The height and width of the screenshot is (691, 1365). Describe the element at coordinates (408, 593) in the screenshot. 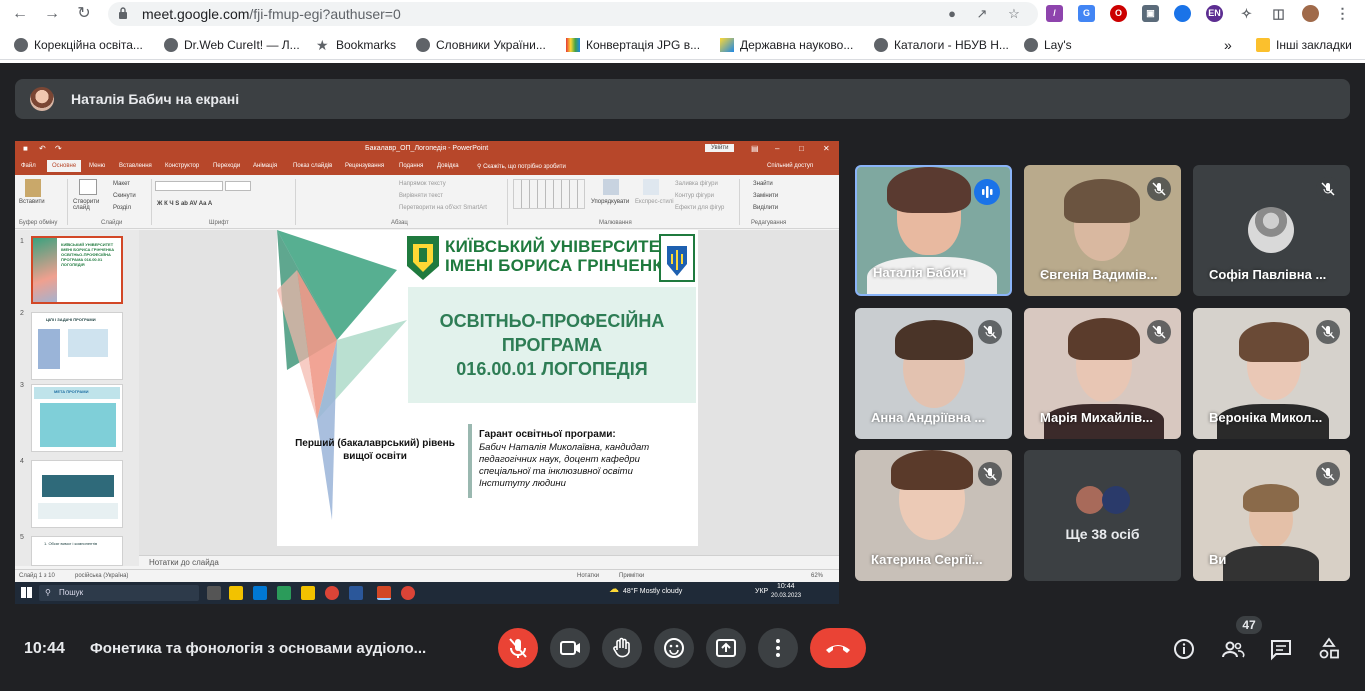

I see `chrome-icon` at that location.